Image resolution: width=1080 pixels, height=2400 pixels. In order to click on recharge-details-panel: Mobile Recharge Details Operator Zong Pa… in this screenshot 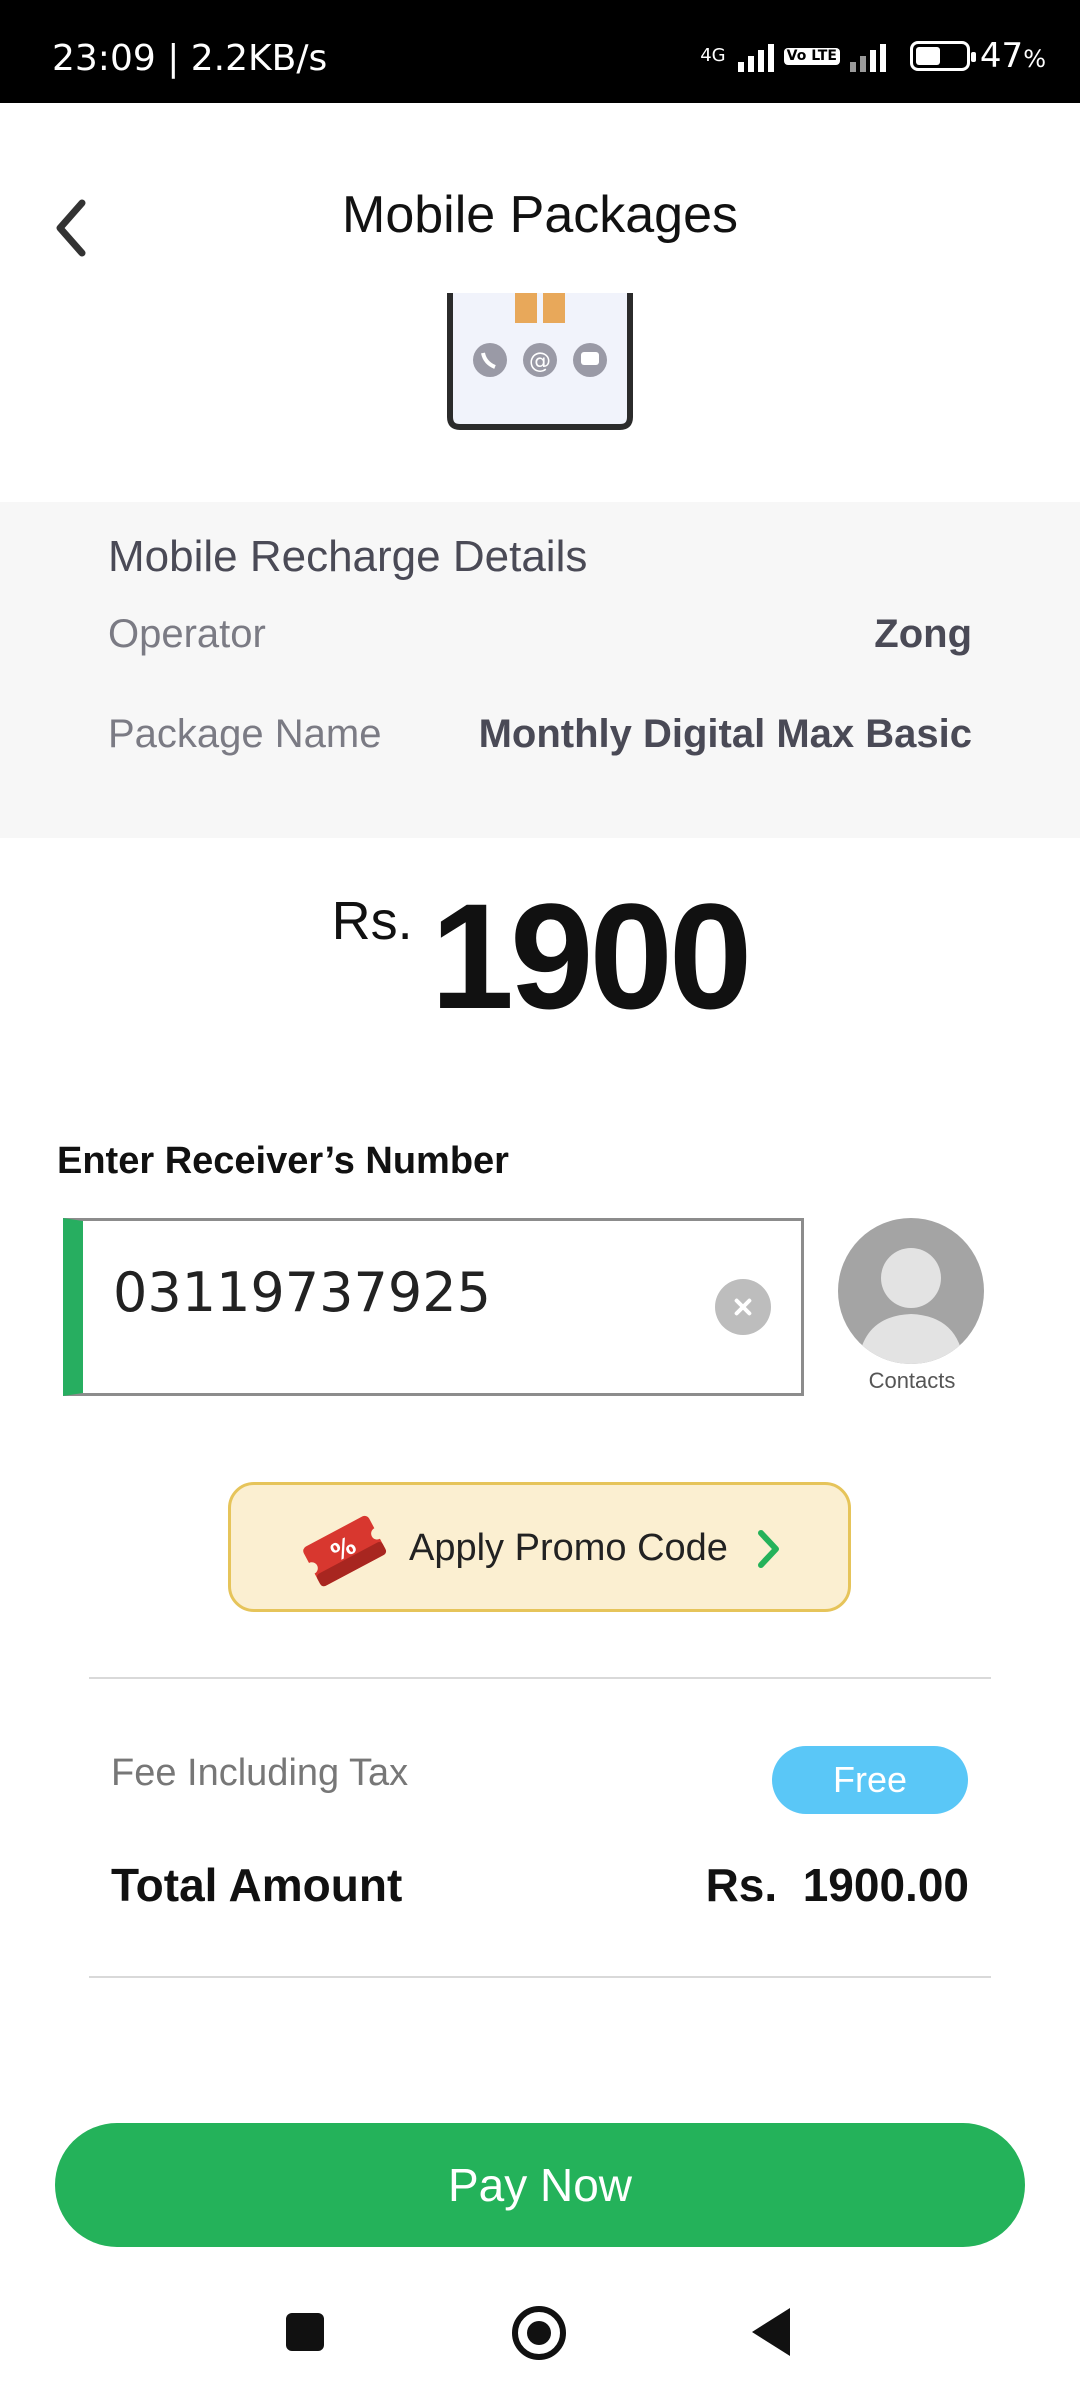, I will do `click(540, 670)`.